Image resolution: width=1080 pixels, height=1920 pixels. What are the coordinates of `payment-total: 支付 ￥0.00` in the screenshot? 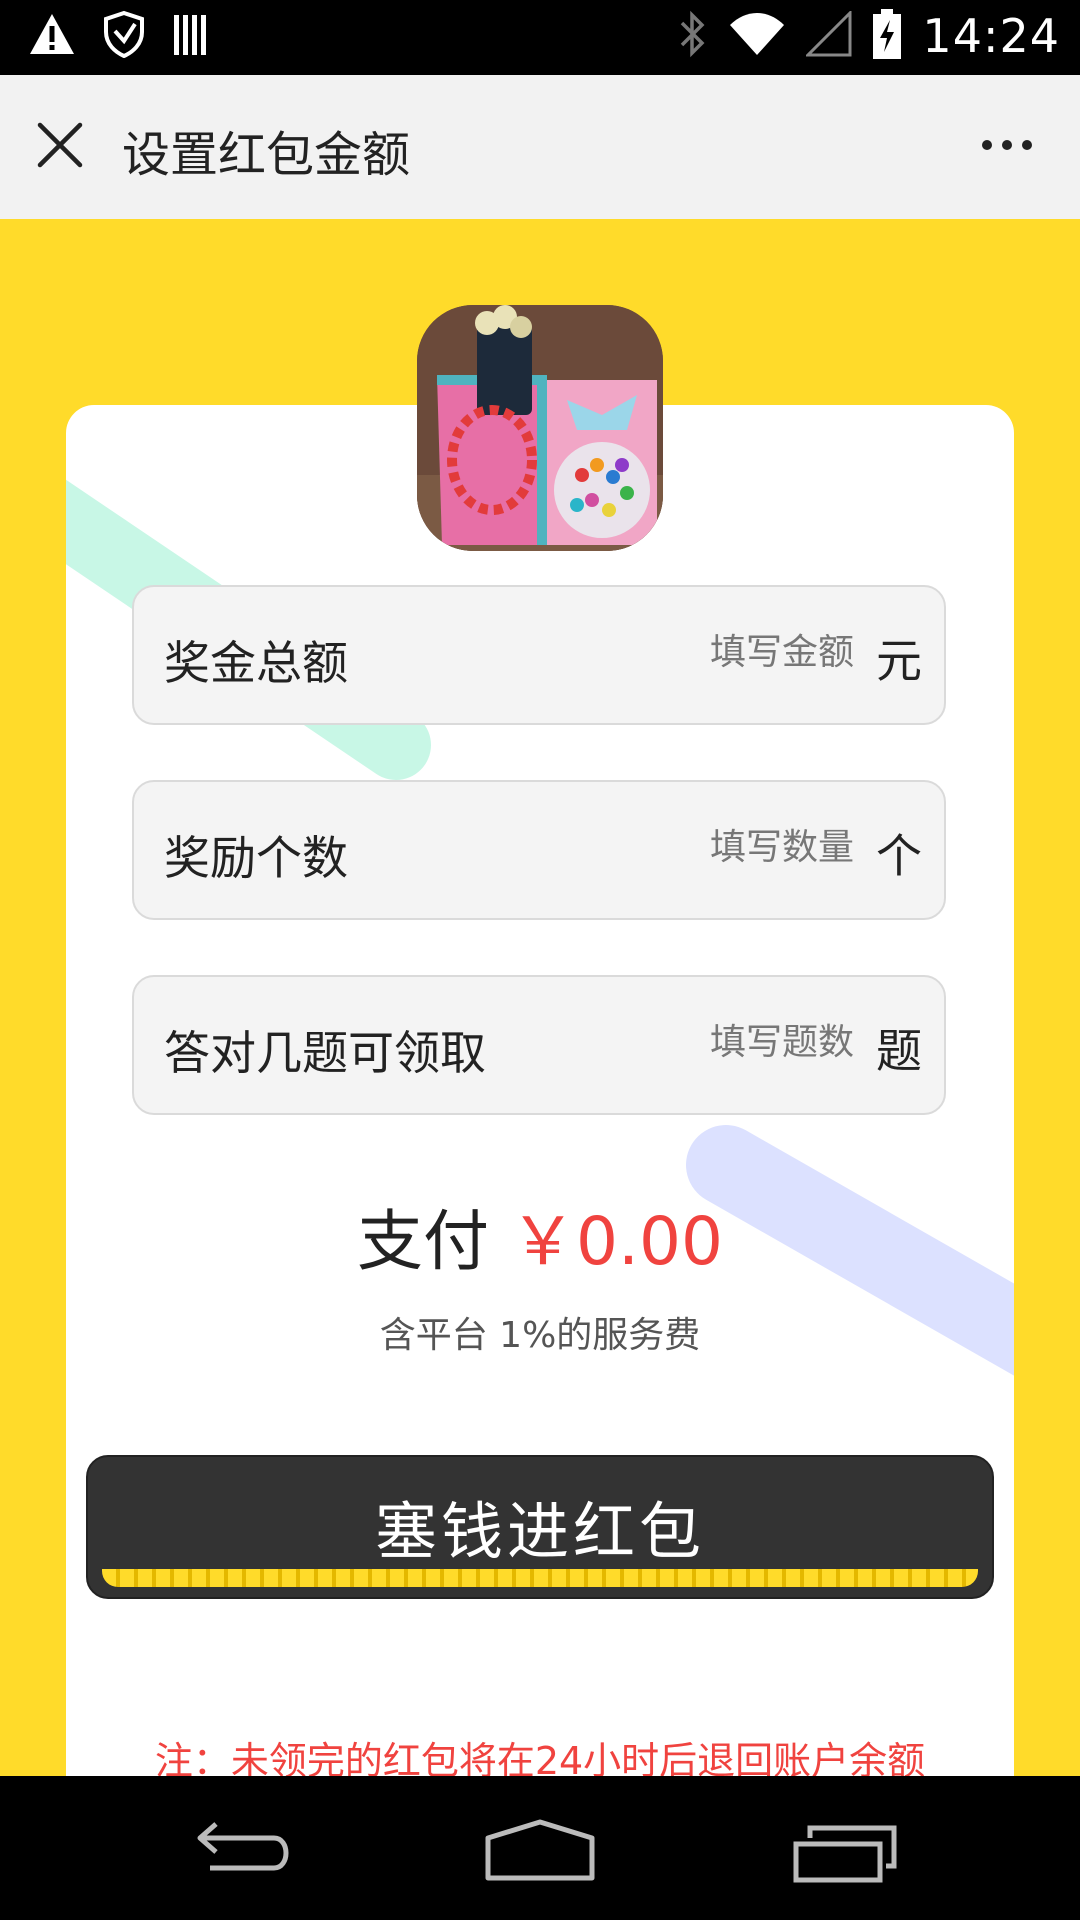 It's located at (540, 1236).